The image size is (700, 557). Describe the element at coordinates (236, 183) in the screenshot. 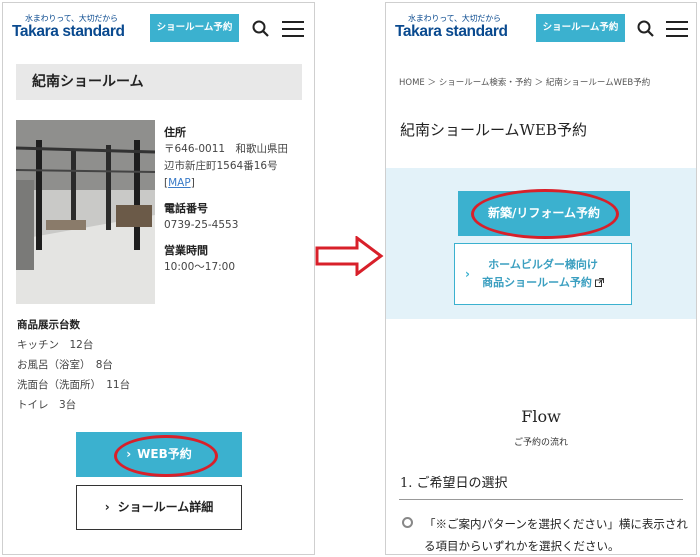

I see `map-link-wrapper: [MAP]` at that location.